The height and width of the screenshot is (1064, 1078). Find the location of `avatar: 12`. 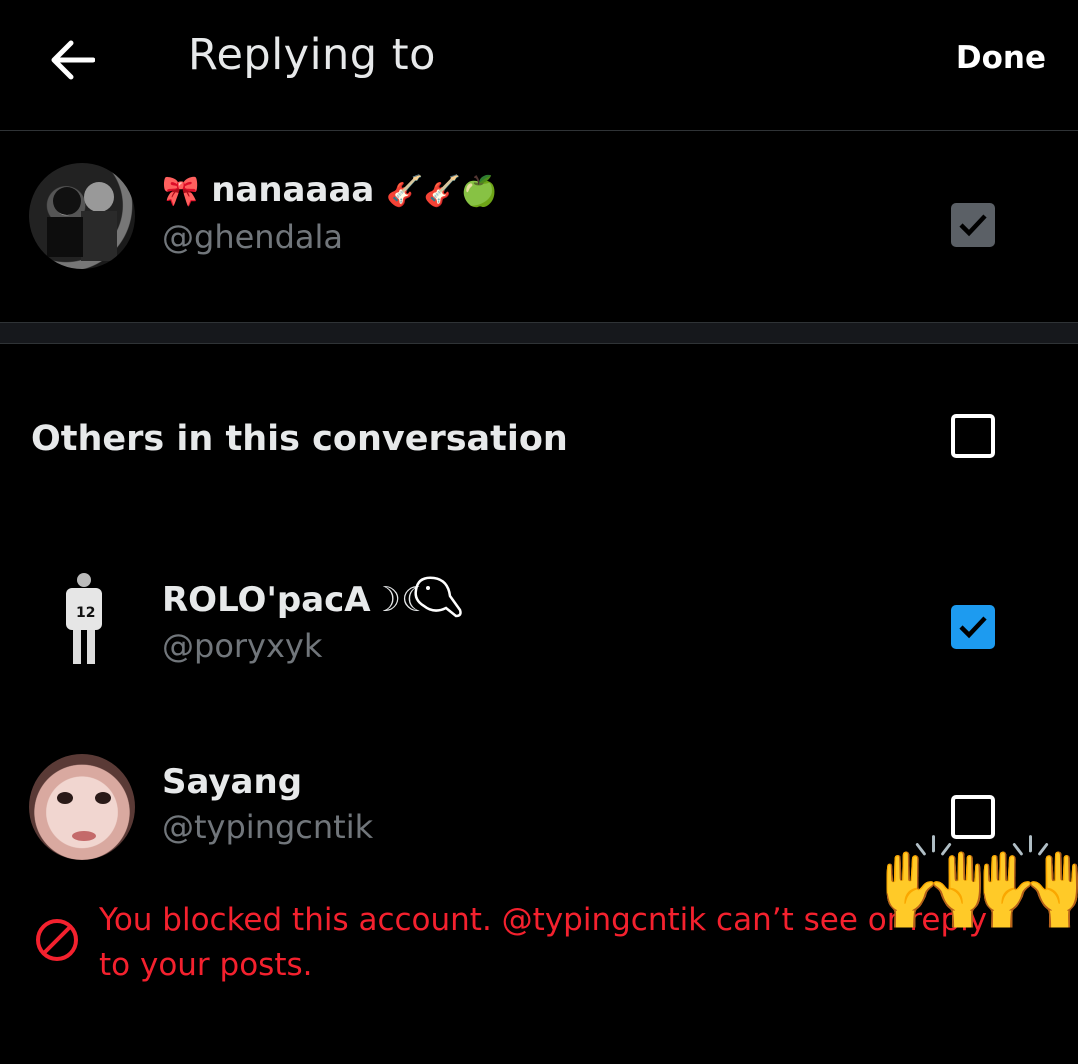

avatar: 12 is located at coordinates (82, 623).